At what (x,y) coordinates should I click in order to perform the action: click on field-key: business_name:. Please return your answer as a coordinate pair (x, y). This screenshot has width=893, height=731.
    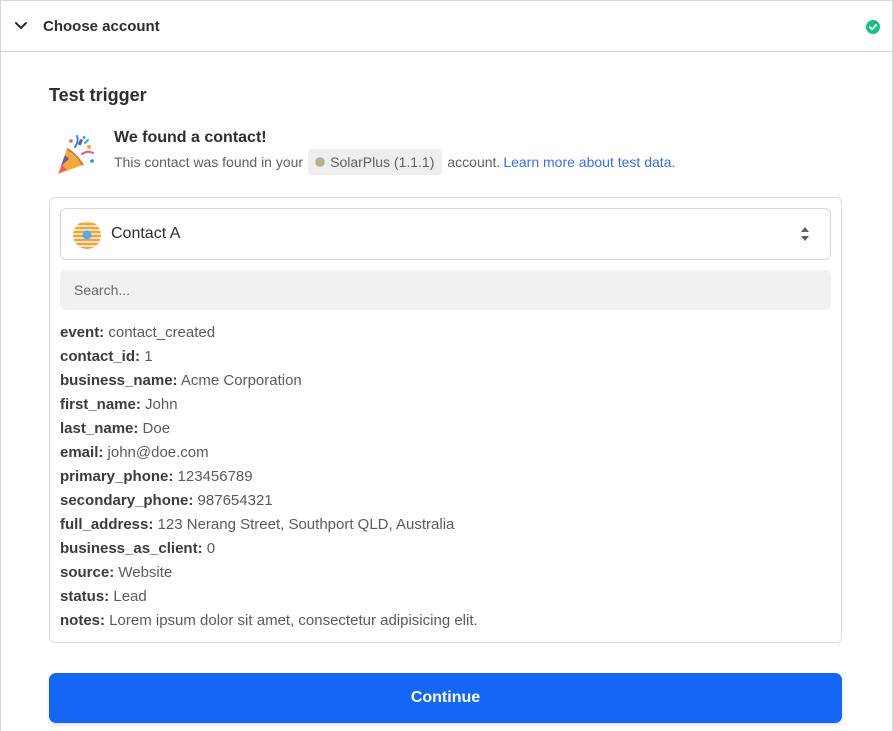
    Looking at the image, I should click on (119, 380).